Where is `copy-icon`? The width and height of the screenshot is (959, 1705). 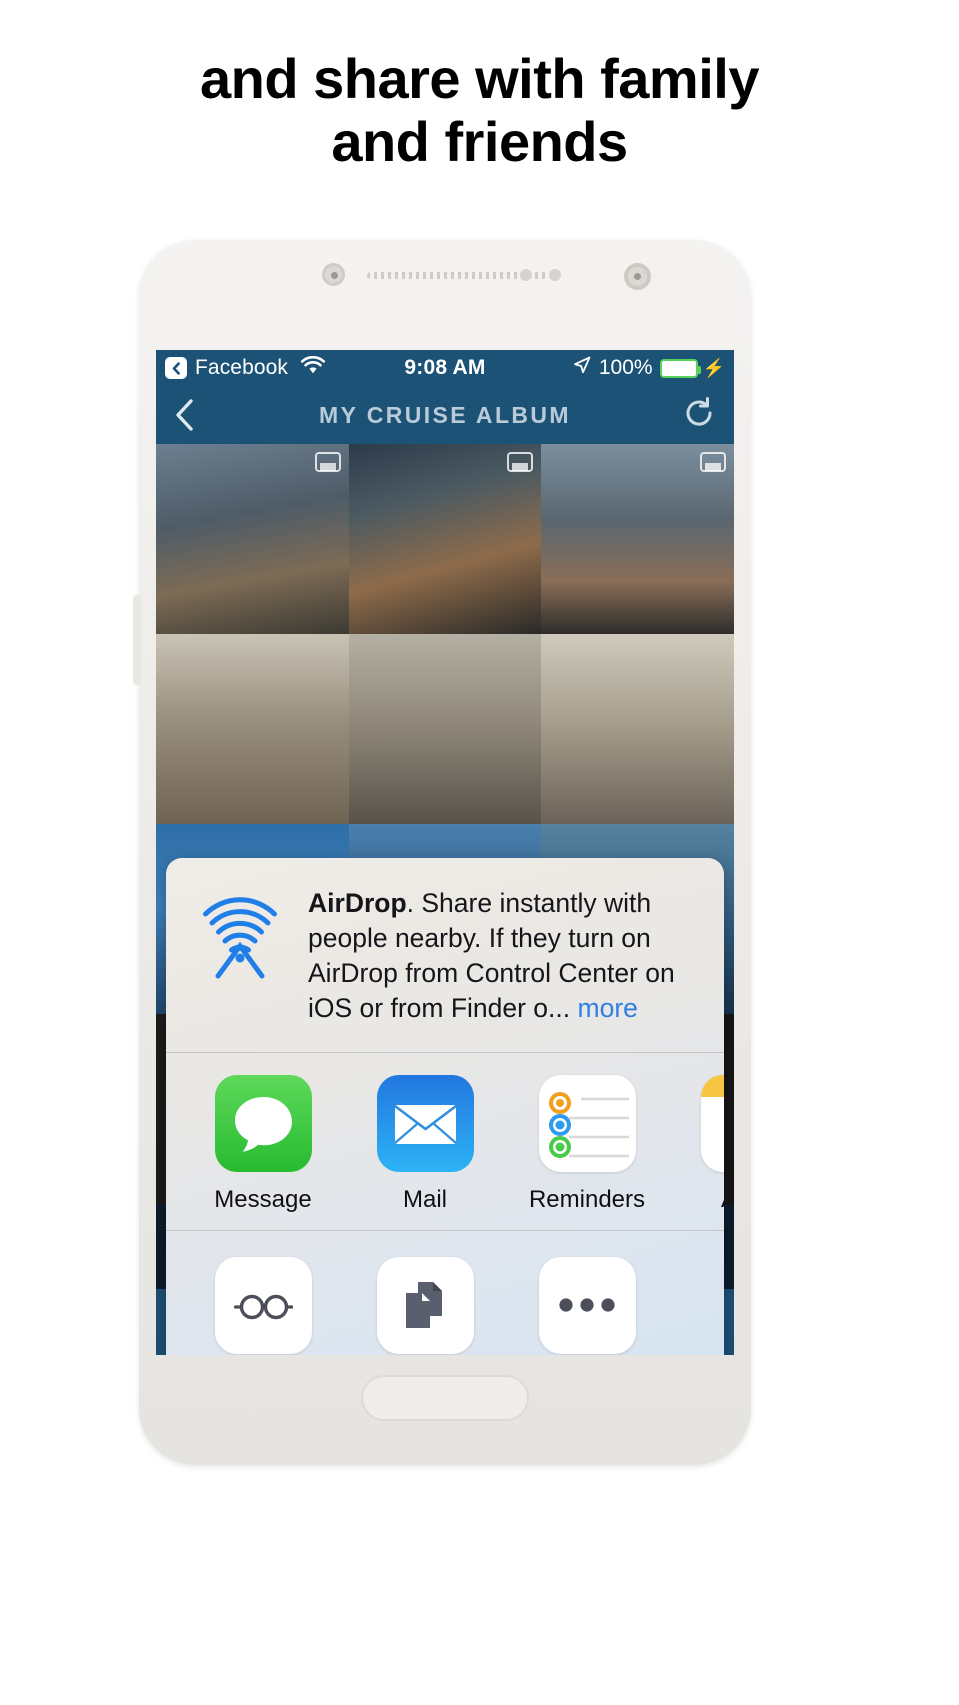
copy-icon is located at coordinates (425, 1305).